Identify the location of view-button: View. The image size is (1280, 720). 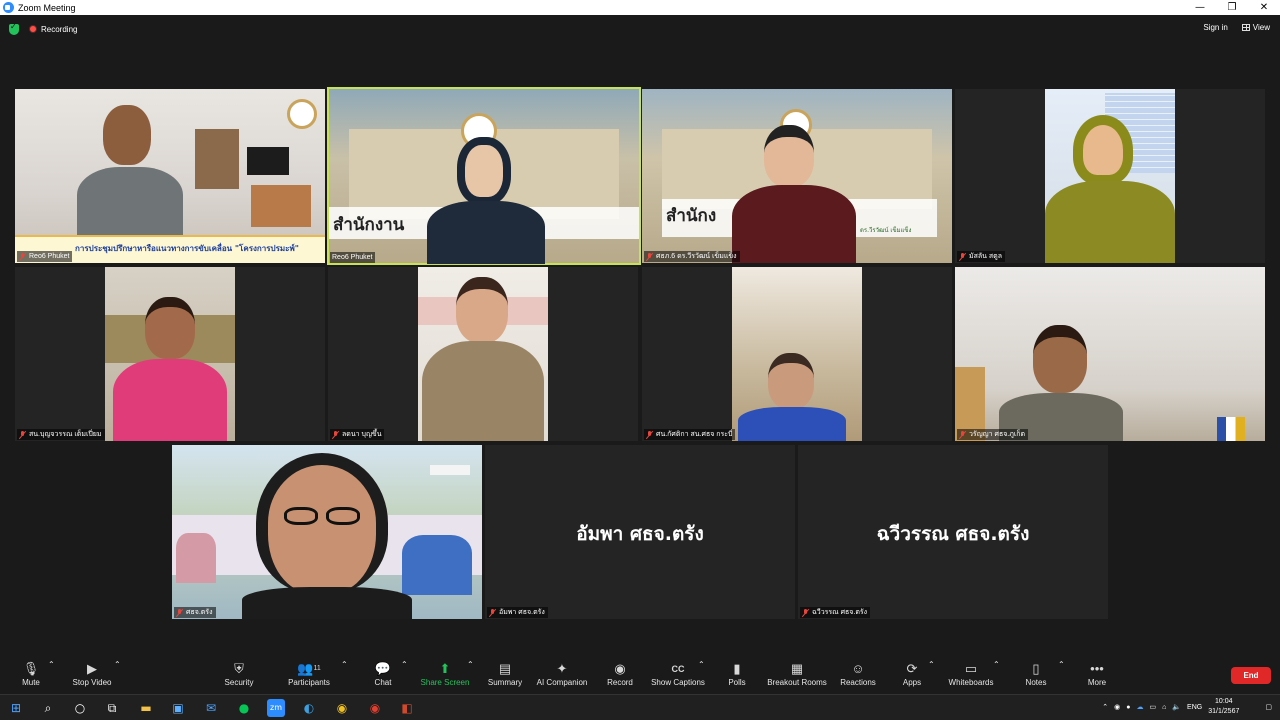
(1255, 27).